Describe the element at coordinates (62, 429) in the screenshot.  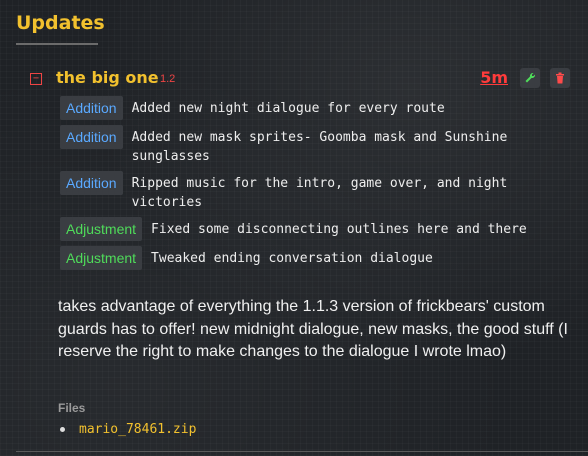
I see `bullet-icon` at that location.